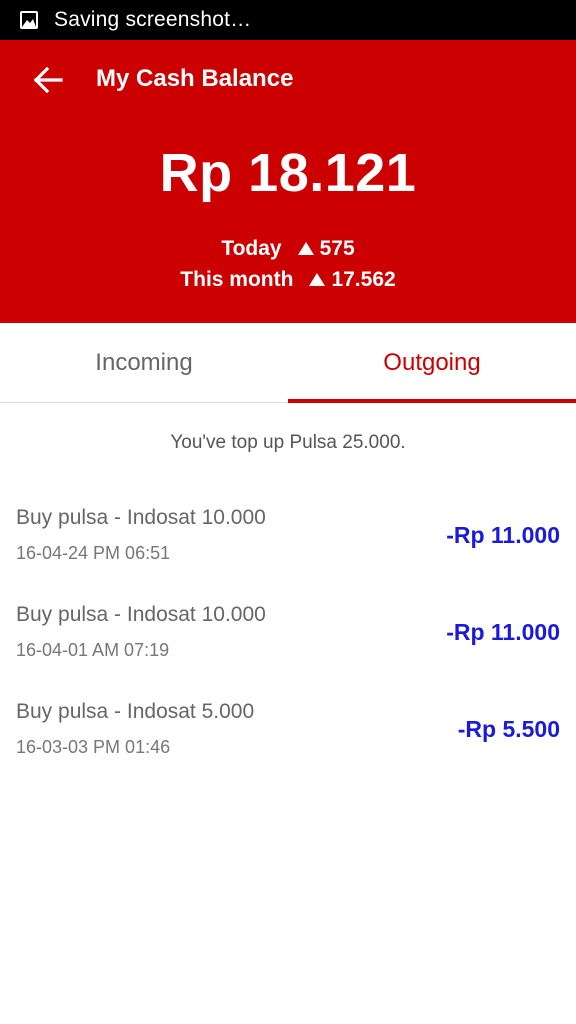  What do you see at coordinates (93, 650) in the screenshot?
I see `transaction-date: 16-04-01 AM 07:19` at bounding box center [93, 650].